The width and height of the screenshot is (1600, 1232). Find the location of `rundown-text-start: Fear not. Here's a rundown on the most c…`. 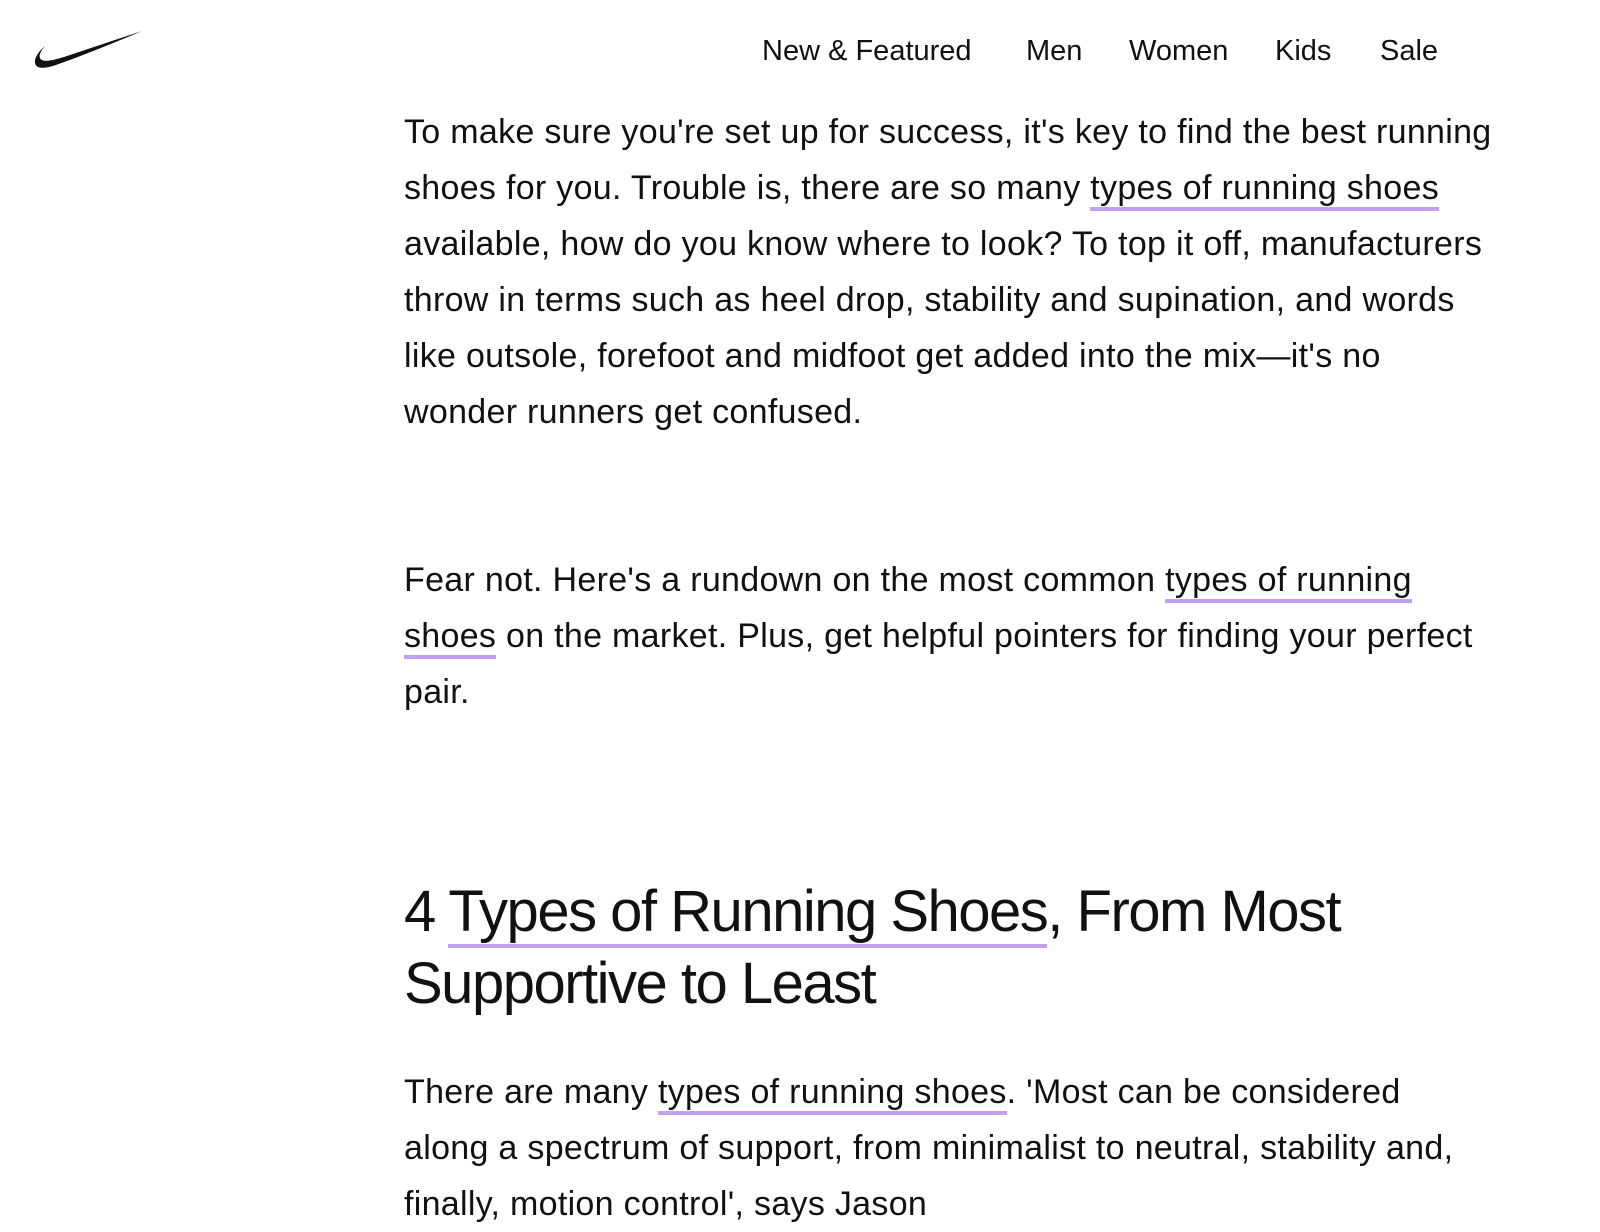

rundown-text-start: Fear not. Here's a rundown on the most c… is located at coordinates (785, 580).